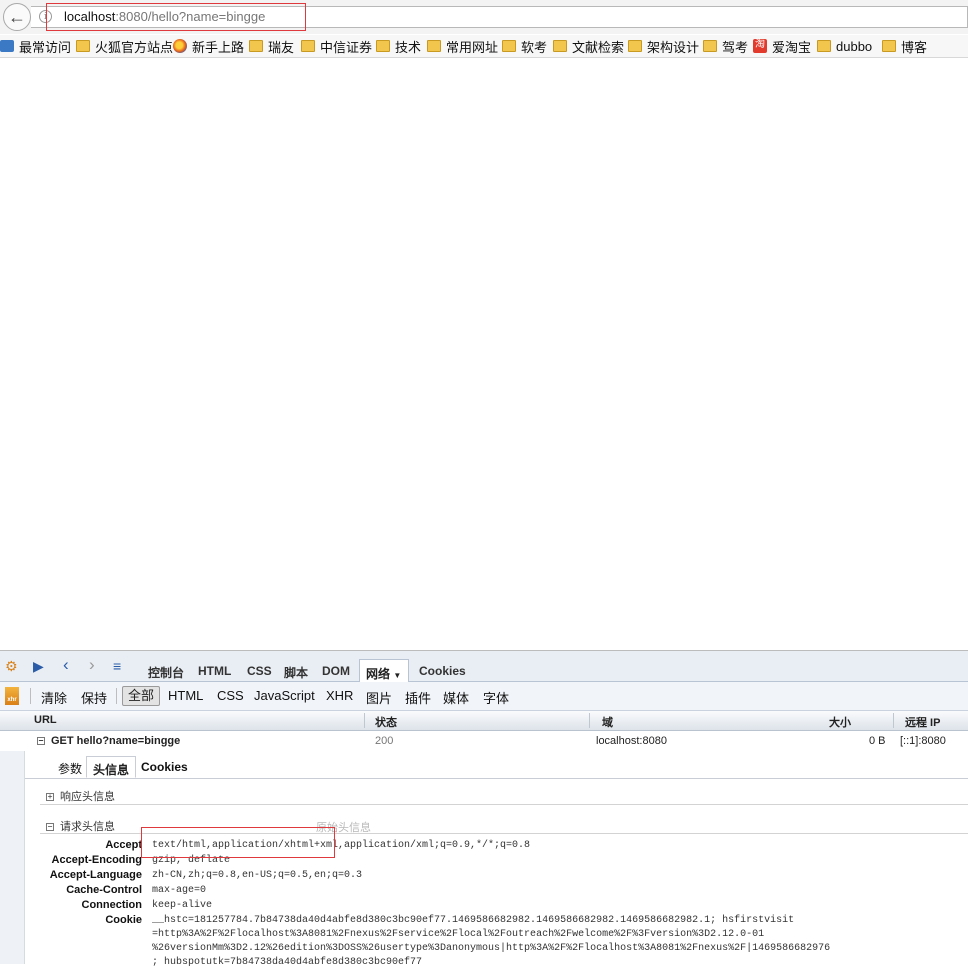 The width and height of the screenshot is (968, 968). What do you see at coordinates (45, 720) in the screenshot?
I see `column-url: URL` at bounding box center [45, 720].